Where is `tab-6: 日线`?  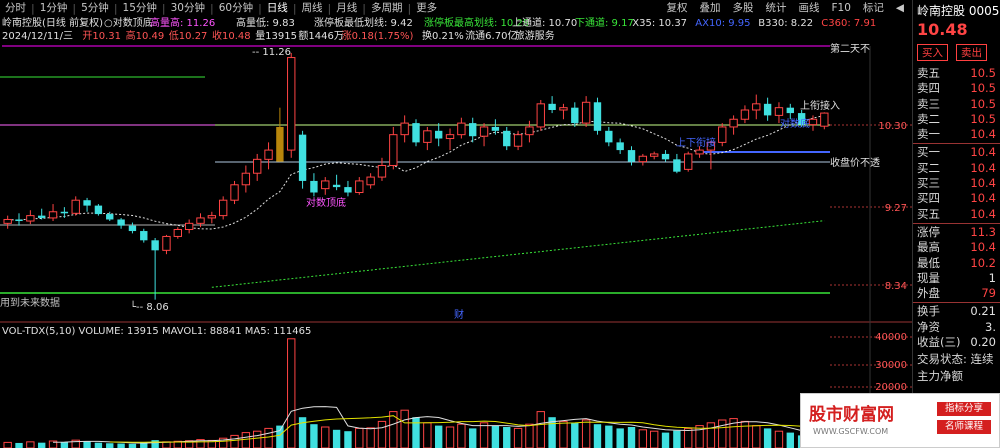
tab-6: 日线 is located at coordinates (277, 8).